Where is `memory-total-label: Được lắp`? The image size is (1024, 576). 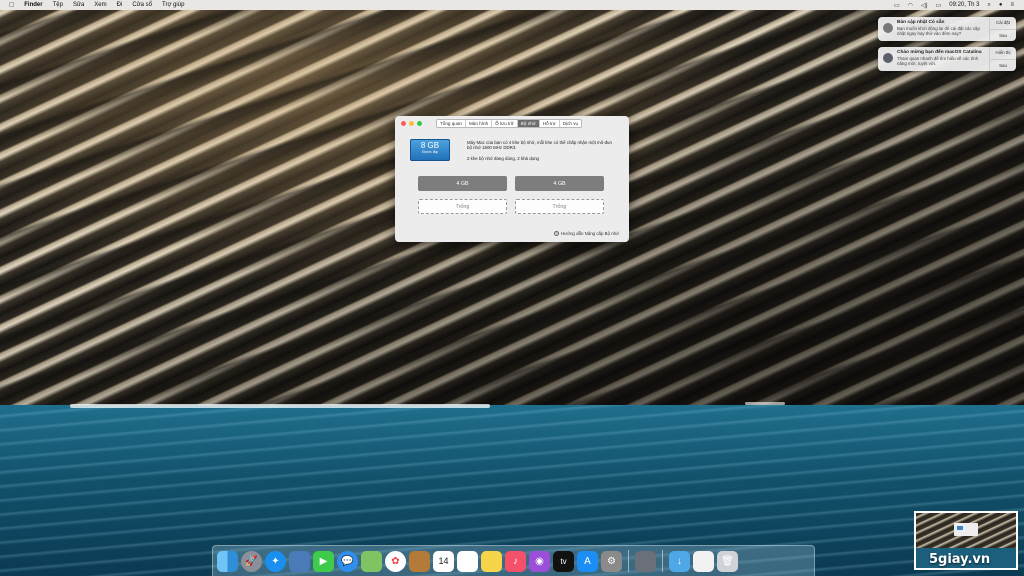 memory-total-label: Được lắp is located at coordinates (430, 152).